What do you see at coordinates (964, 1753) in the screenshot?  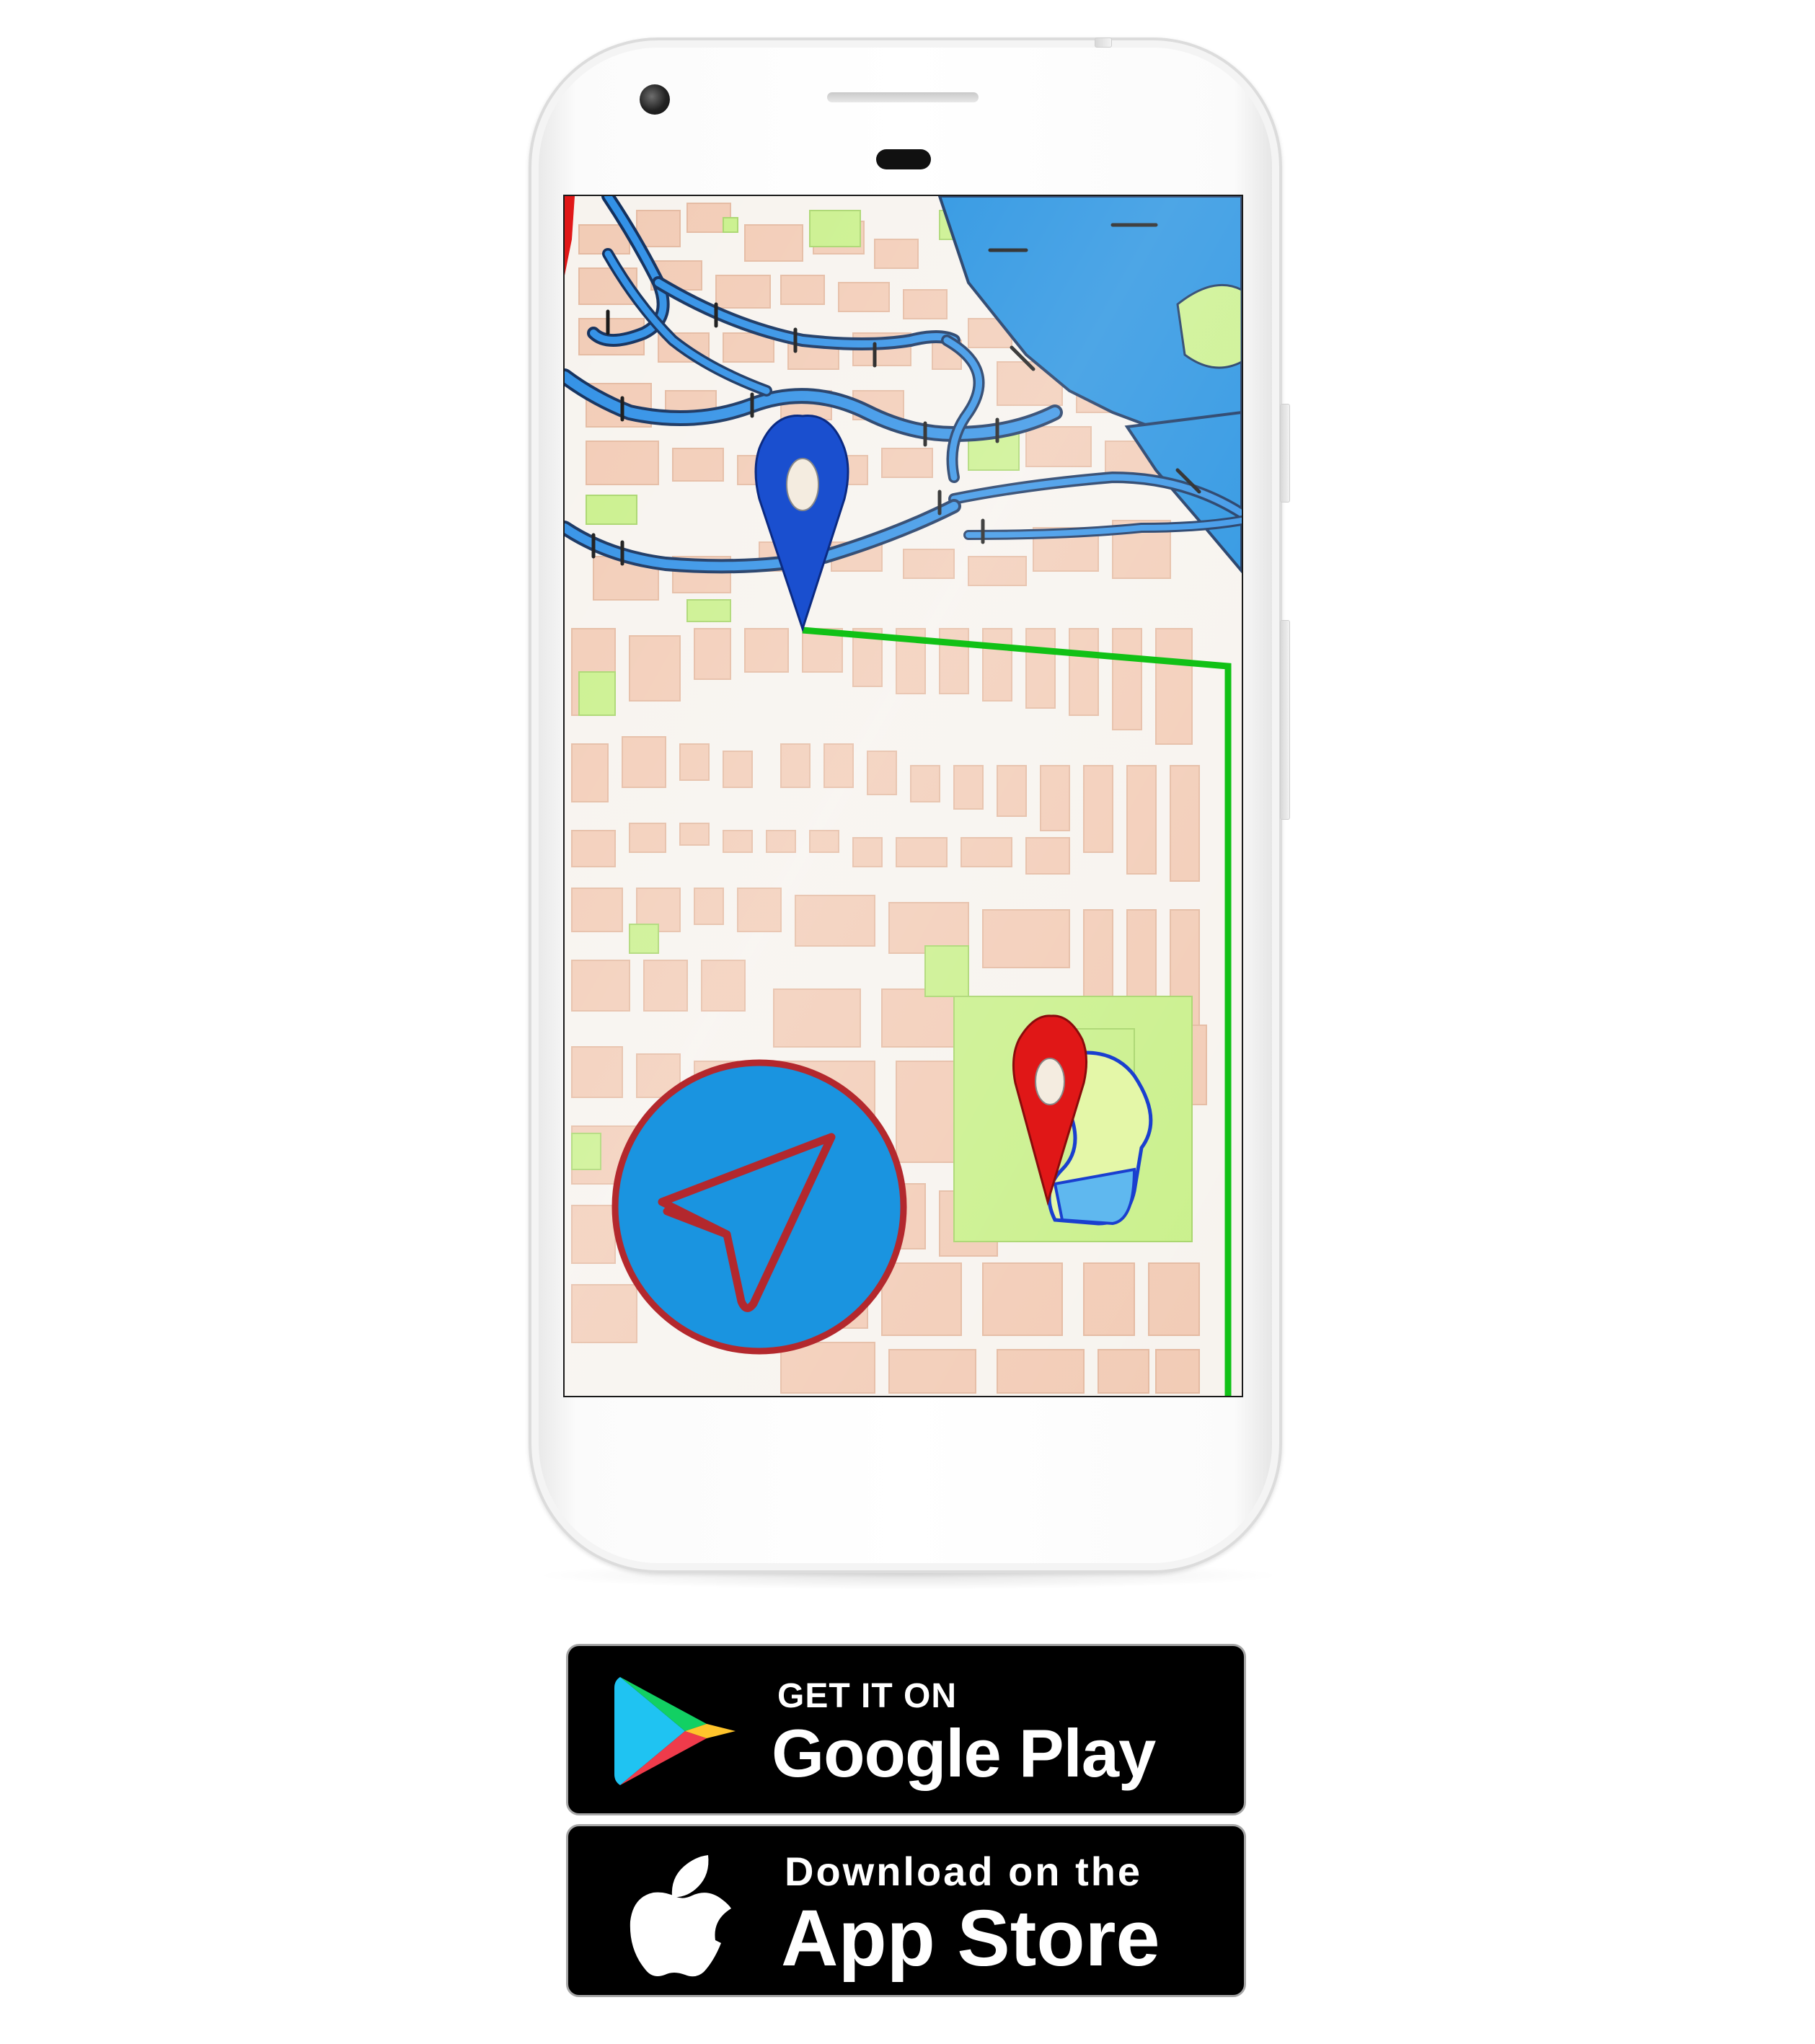 I see `google-play-big-text: Google Play` at bounding box center [964, 1753].